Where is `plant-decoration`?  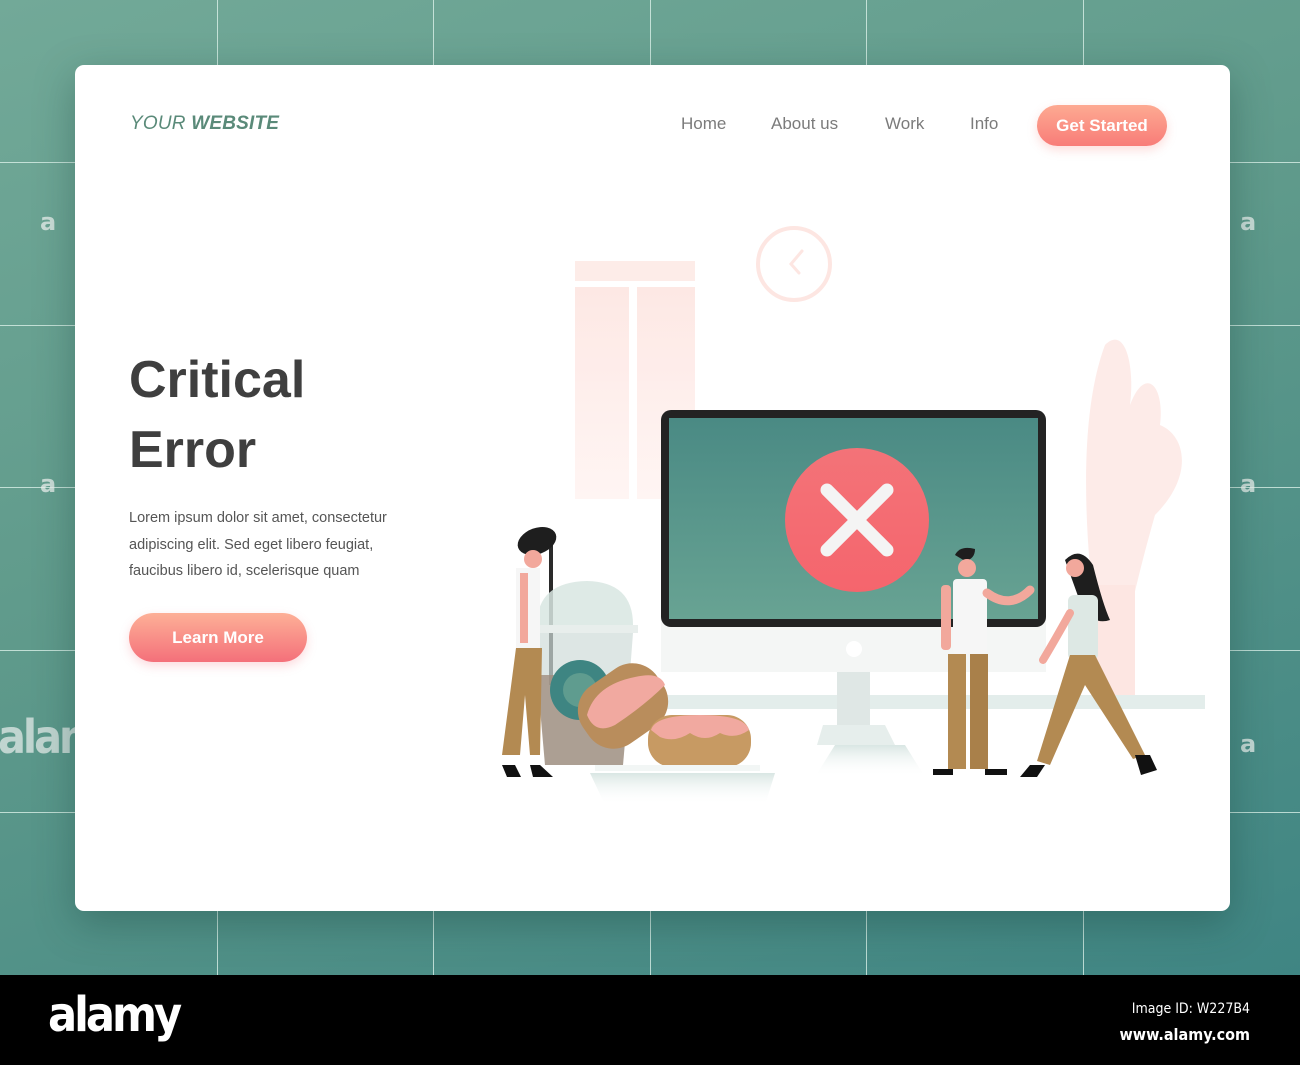
plant-decoration is located at coordinates (1134, 517).